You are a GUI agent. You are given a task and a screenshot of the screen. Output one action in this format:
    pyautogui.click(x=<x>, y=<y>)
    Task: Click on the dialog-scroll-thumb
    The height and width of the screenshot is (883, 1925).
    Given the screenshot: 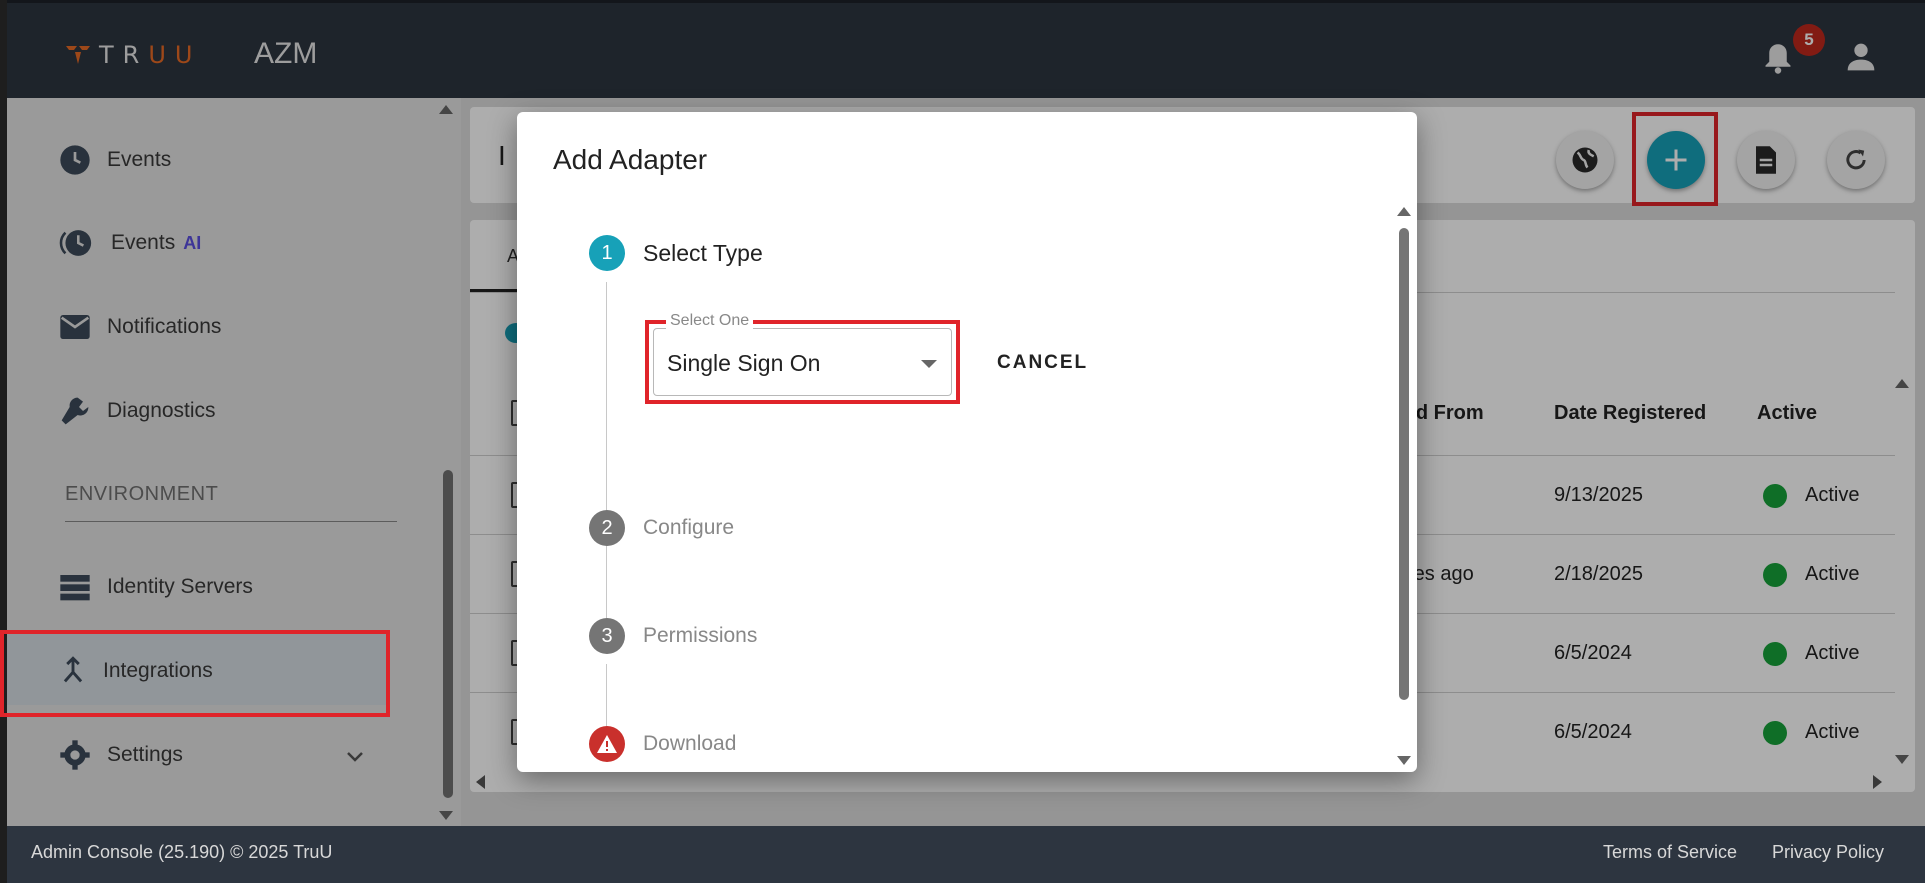 What is the action you would take?
    pyautogui.click(x=1404, y=464)
    